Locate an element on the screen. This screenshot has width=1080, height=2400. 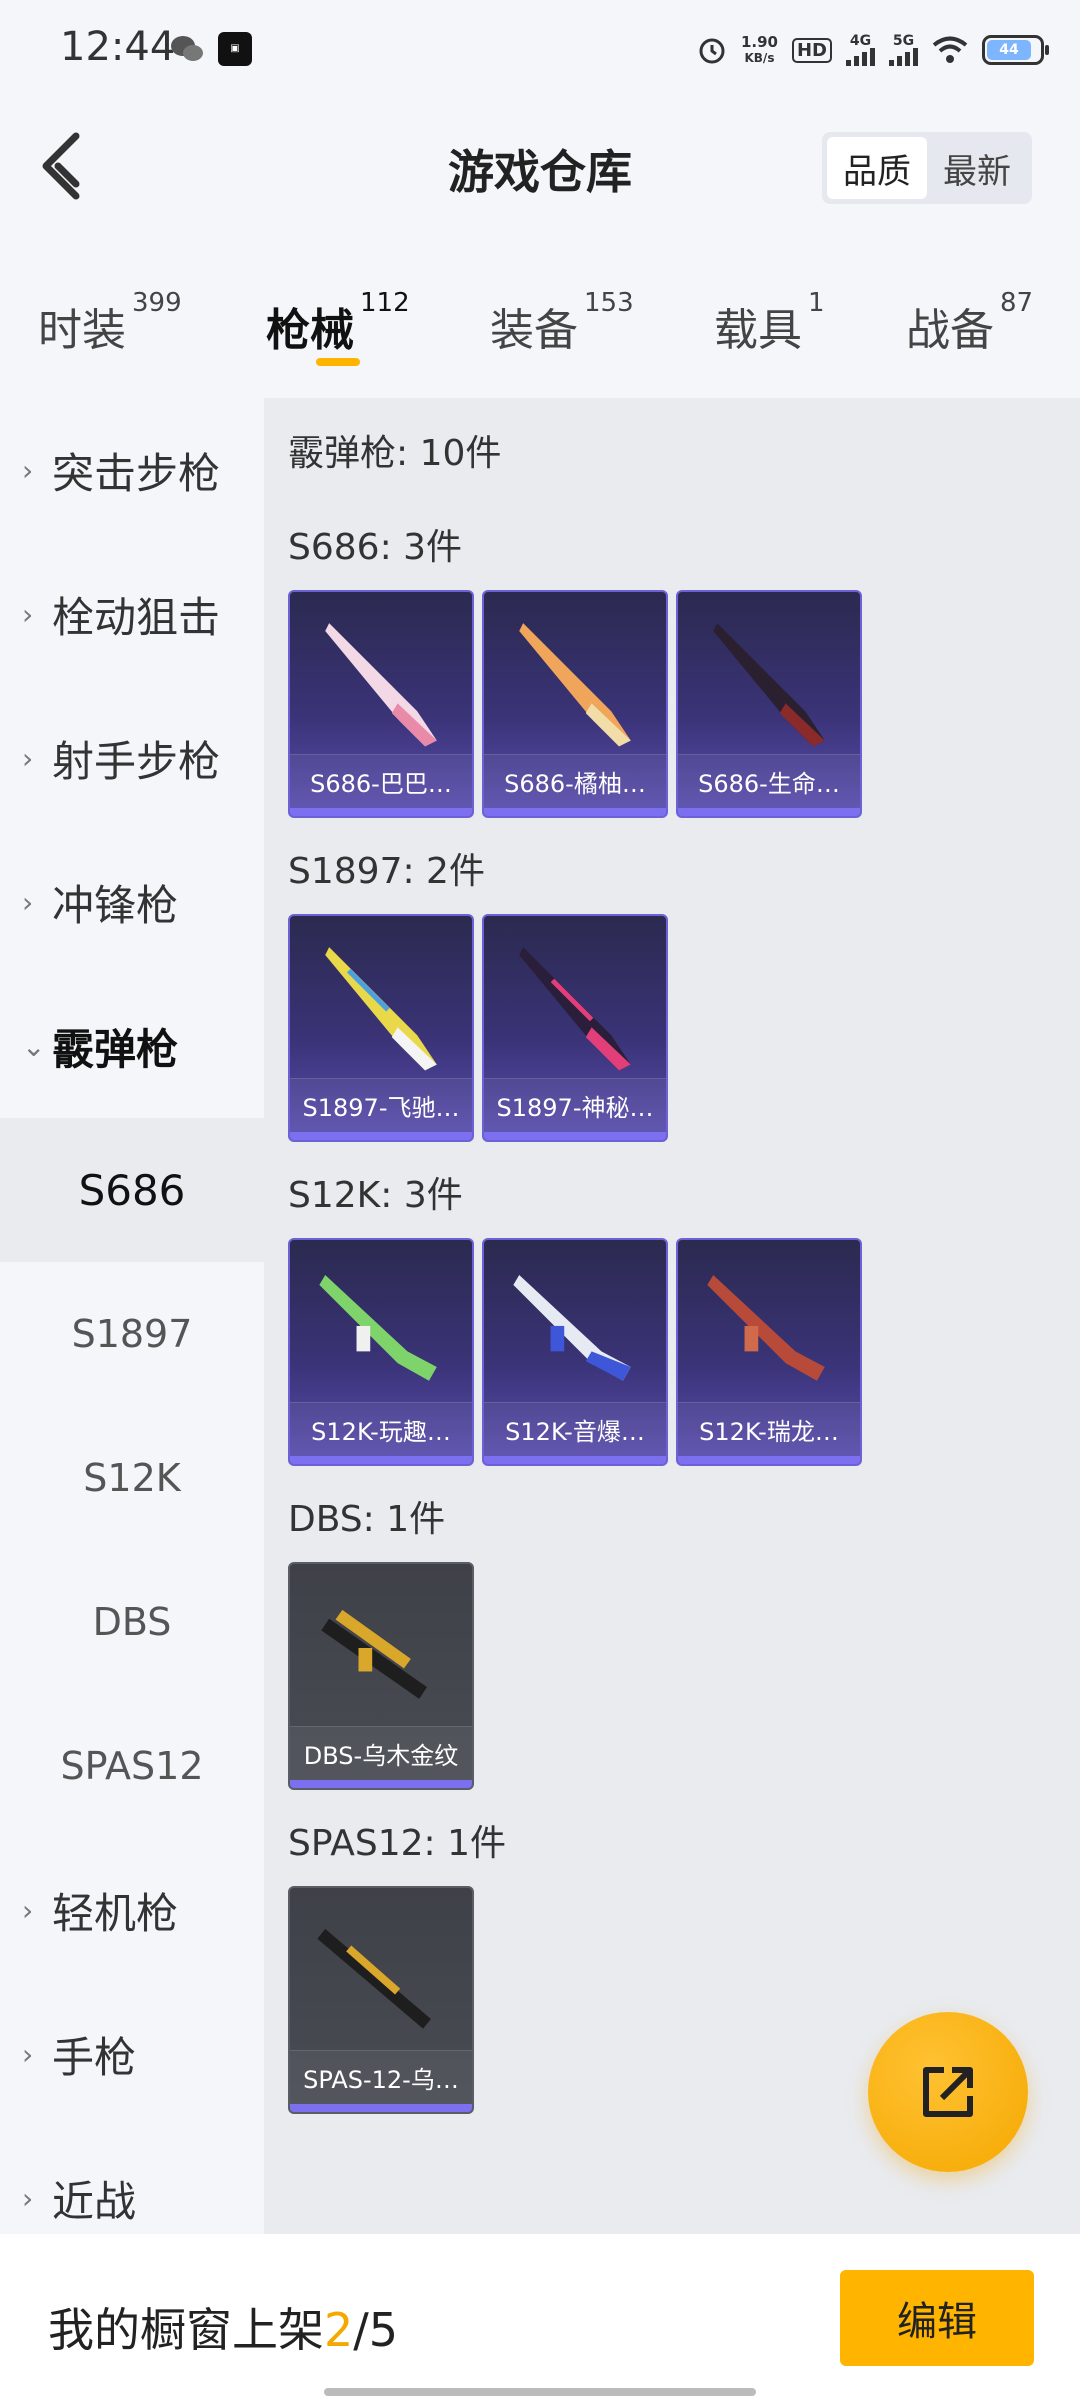
sidebar-item-smg: › 冲锋枪 is located at coordinates (132, 902).